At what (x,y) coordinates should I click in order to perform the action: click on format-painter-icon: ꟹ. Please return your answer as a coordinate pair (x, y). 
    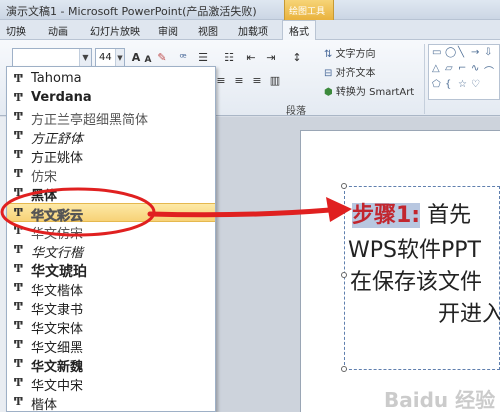
    Looking at the image, I should click on (183, 58).